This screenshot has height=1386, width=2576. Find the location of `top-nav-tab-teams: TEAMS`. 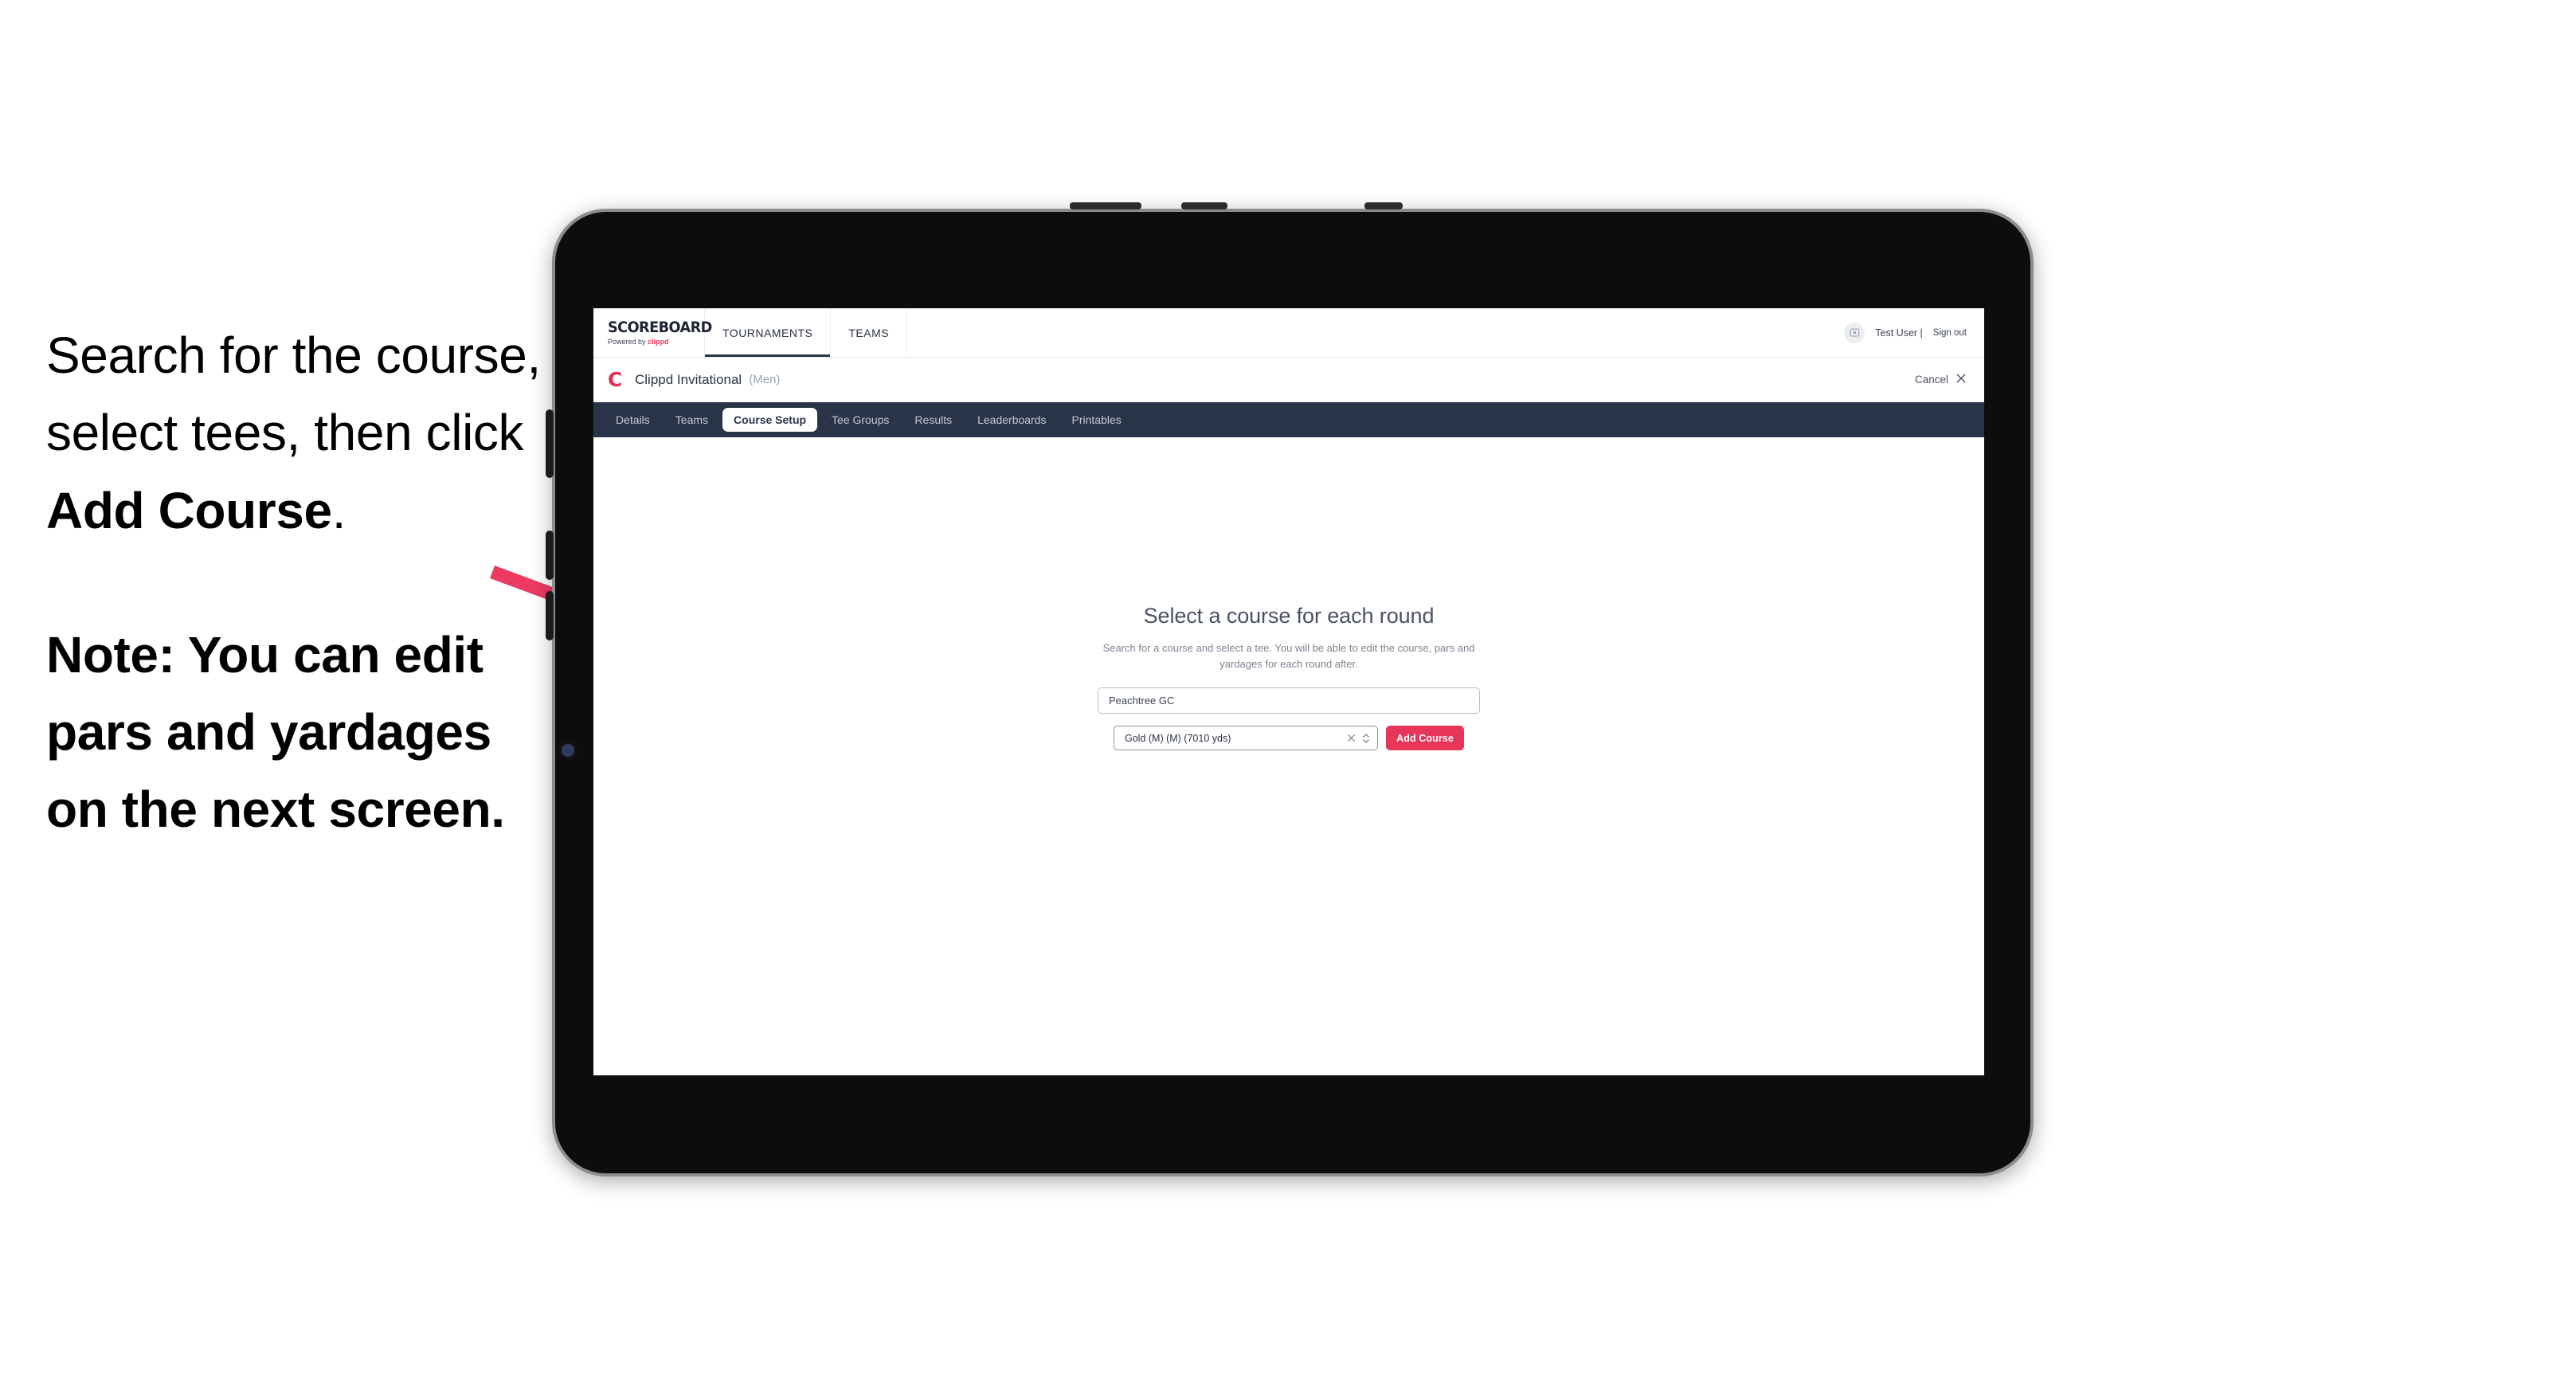

top-nav-tab-teams: TEAMS is located at coordinates (869, 332).